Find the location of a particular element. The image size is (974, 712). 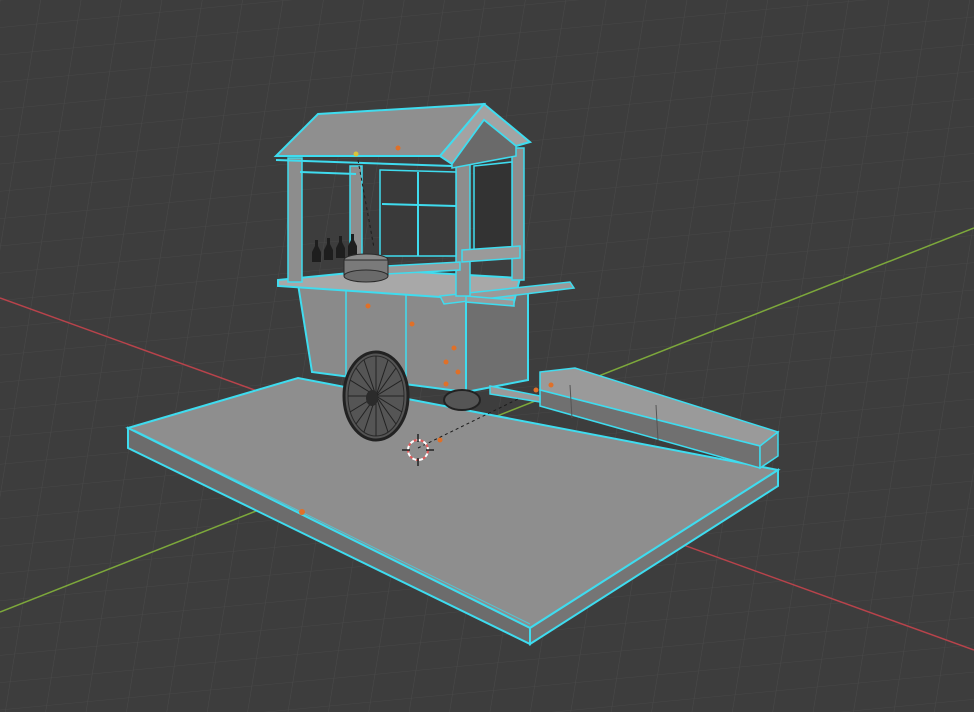

cooking-pot is located at coordinates (366, 268).